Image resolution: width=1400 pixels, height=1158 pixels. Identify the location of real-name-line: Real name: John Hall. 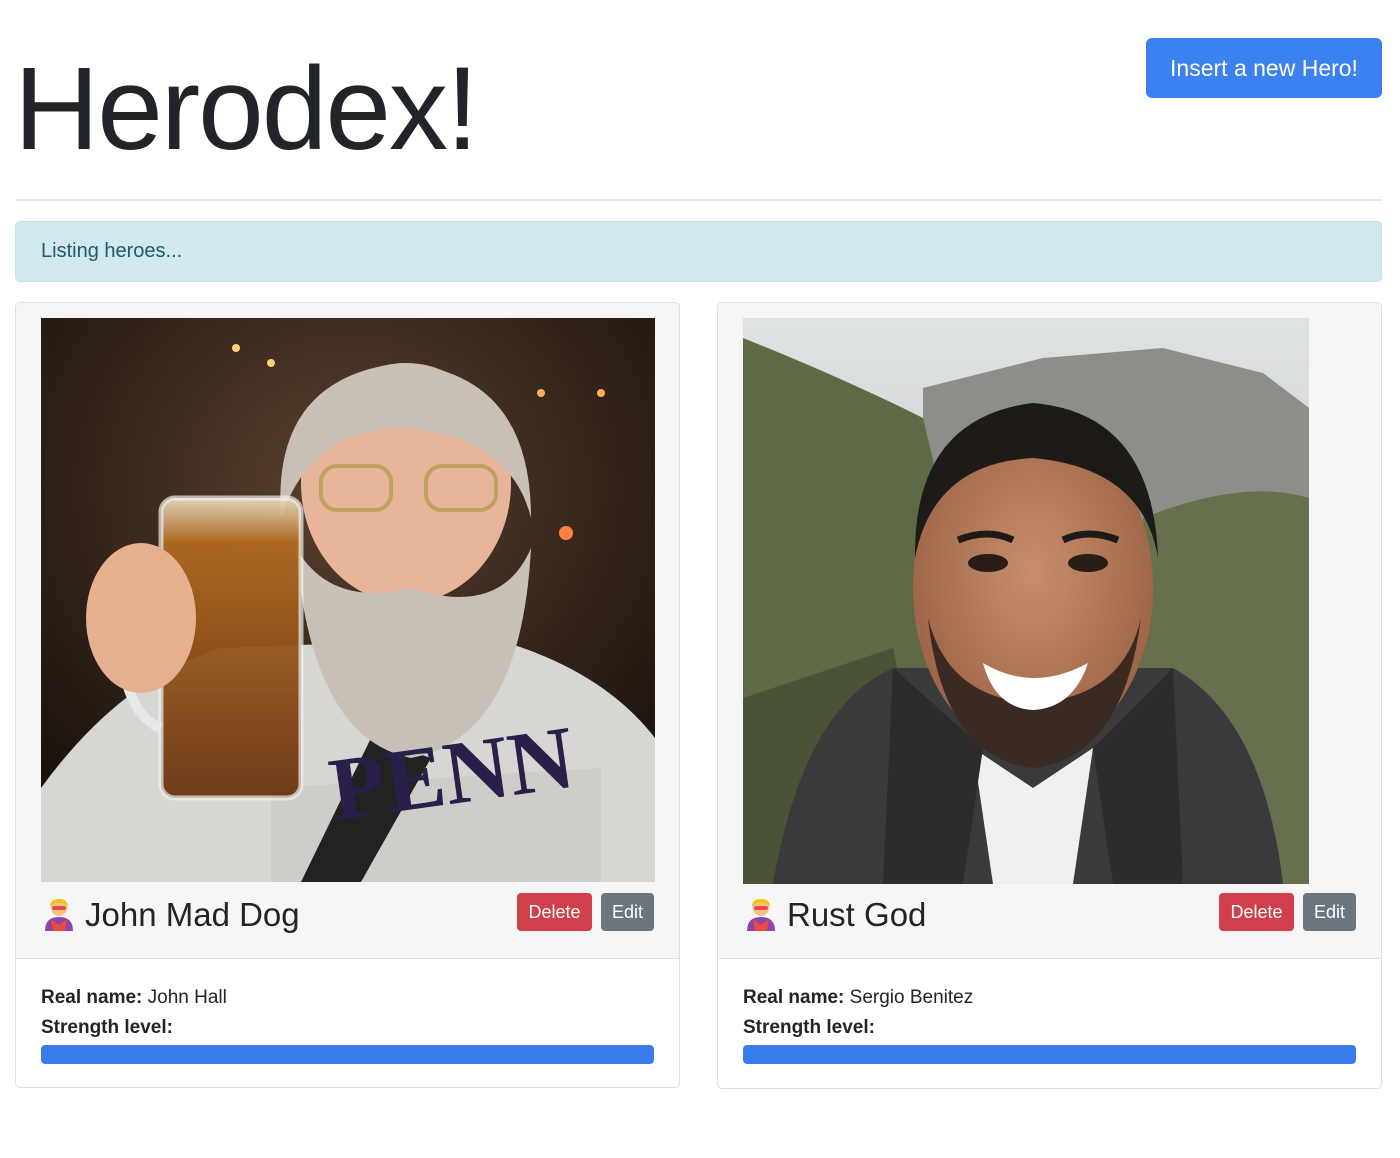
(347, 998).